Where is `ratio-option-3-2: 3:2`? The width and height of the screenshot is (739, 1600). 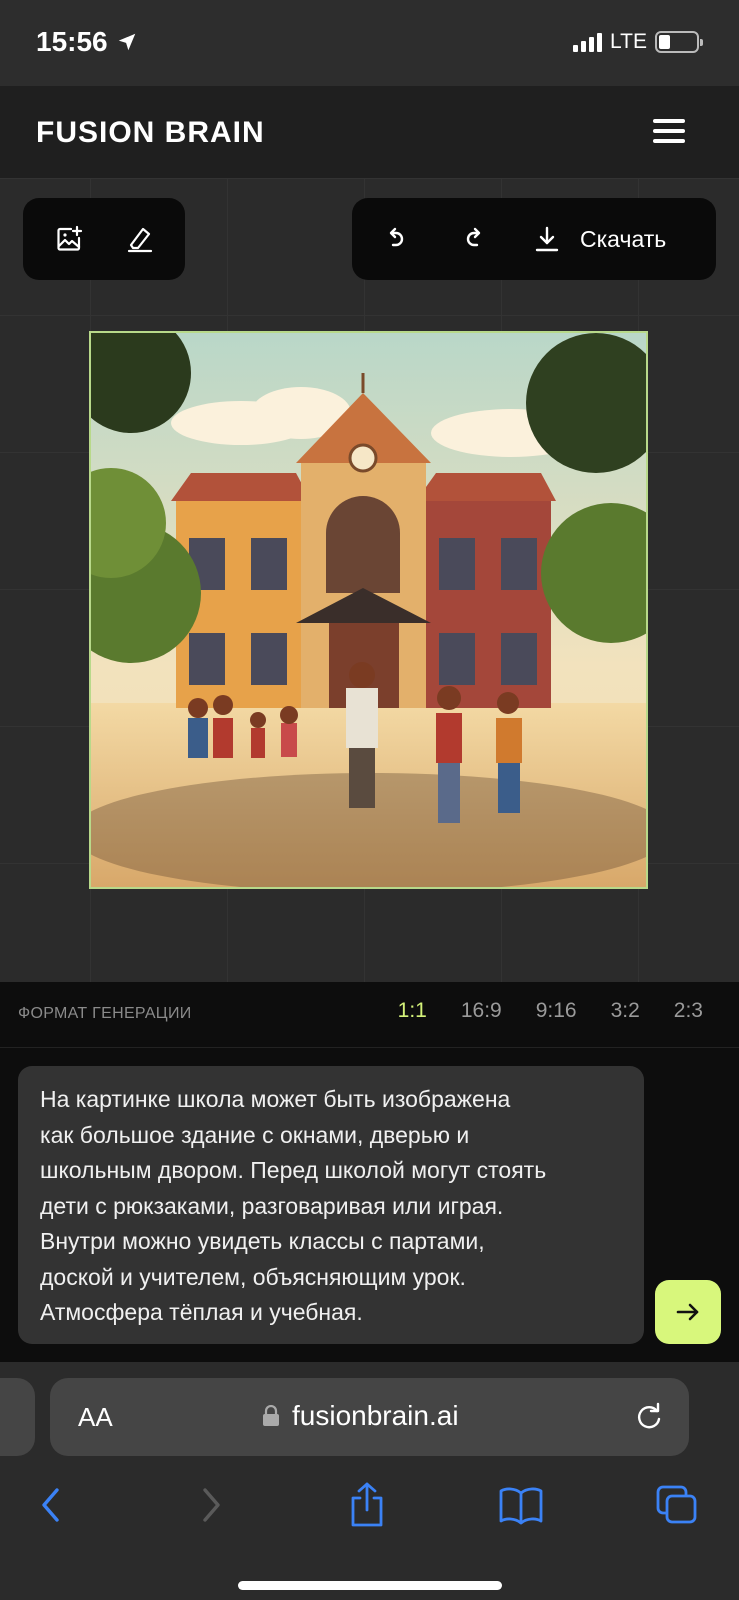
ratio-option-3-2: 3:2 is located at coordinates (625, 1011).